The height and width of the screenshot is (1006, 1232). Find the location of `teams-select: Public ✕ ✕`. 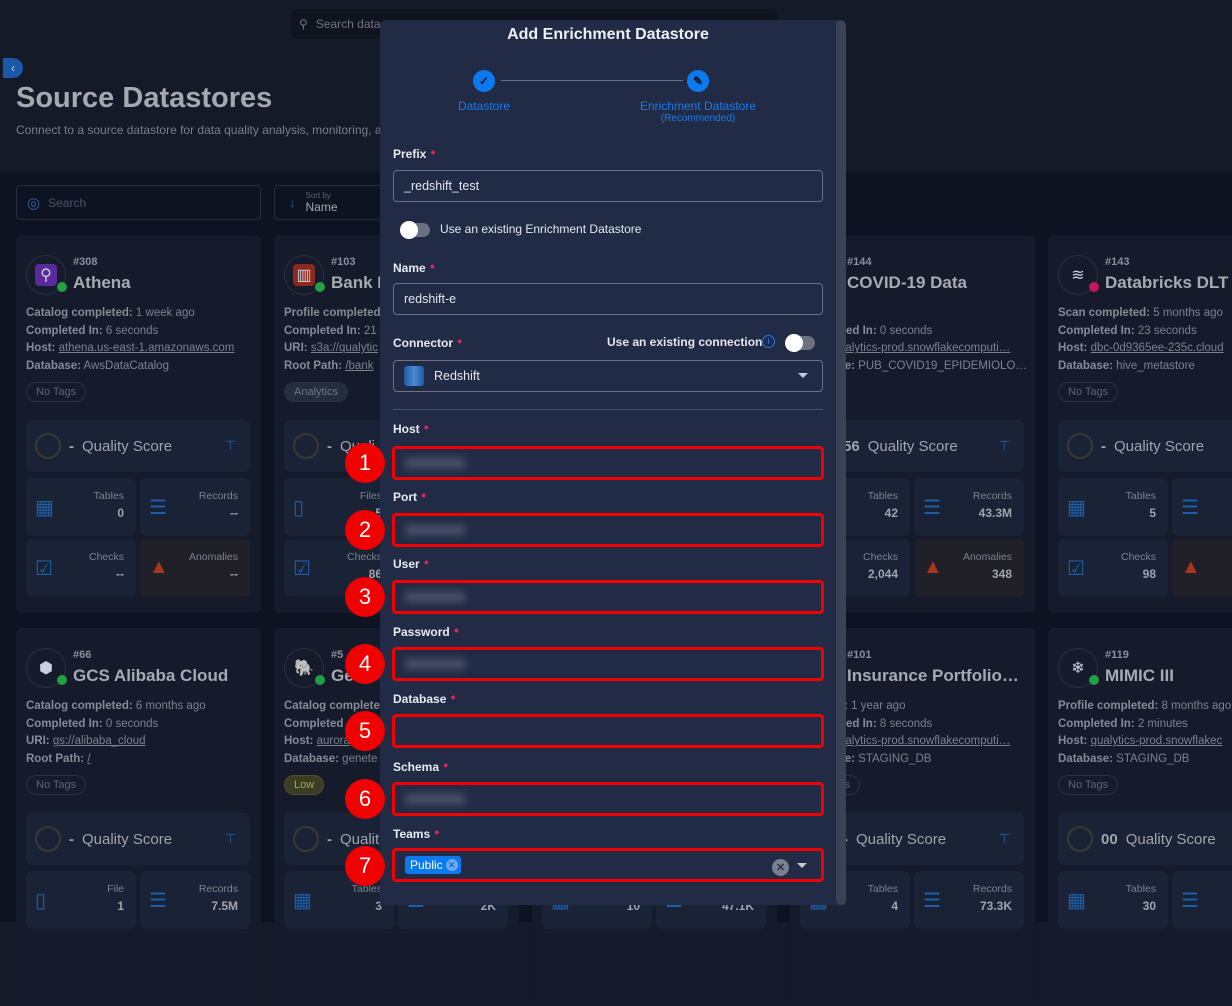

teams-select: Public ✕ ✕ is located at coordinates (608, 865).